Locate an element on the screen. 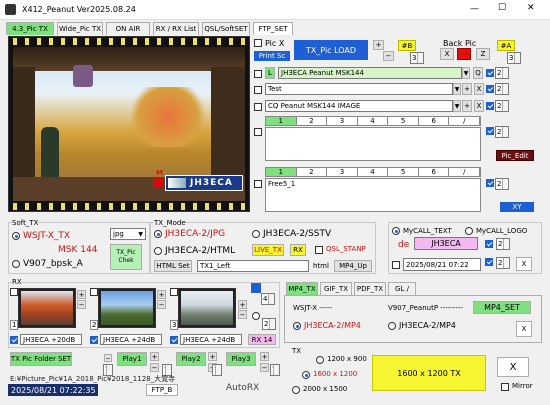 Image resolution: width=550 pixels, height=405 pixels. tab-ftp-set: FTP_SET is located at coordinates (273, 28).